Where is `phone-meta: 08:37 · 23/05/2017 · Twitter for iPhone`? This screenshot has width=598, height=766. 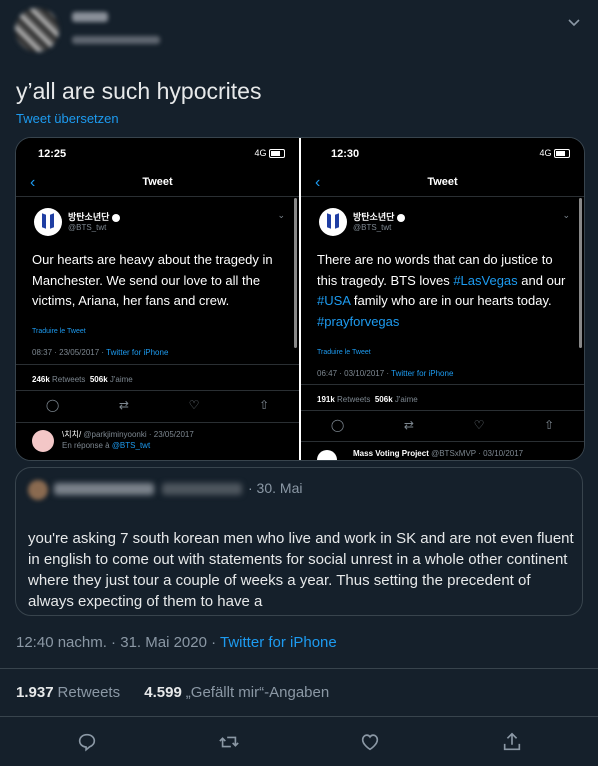 phone-meta: 08:37 · 23/05/2017 · Twitter for iPhone is located at coordinates (100, 352).